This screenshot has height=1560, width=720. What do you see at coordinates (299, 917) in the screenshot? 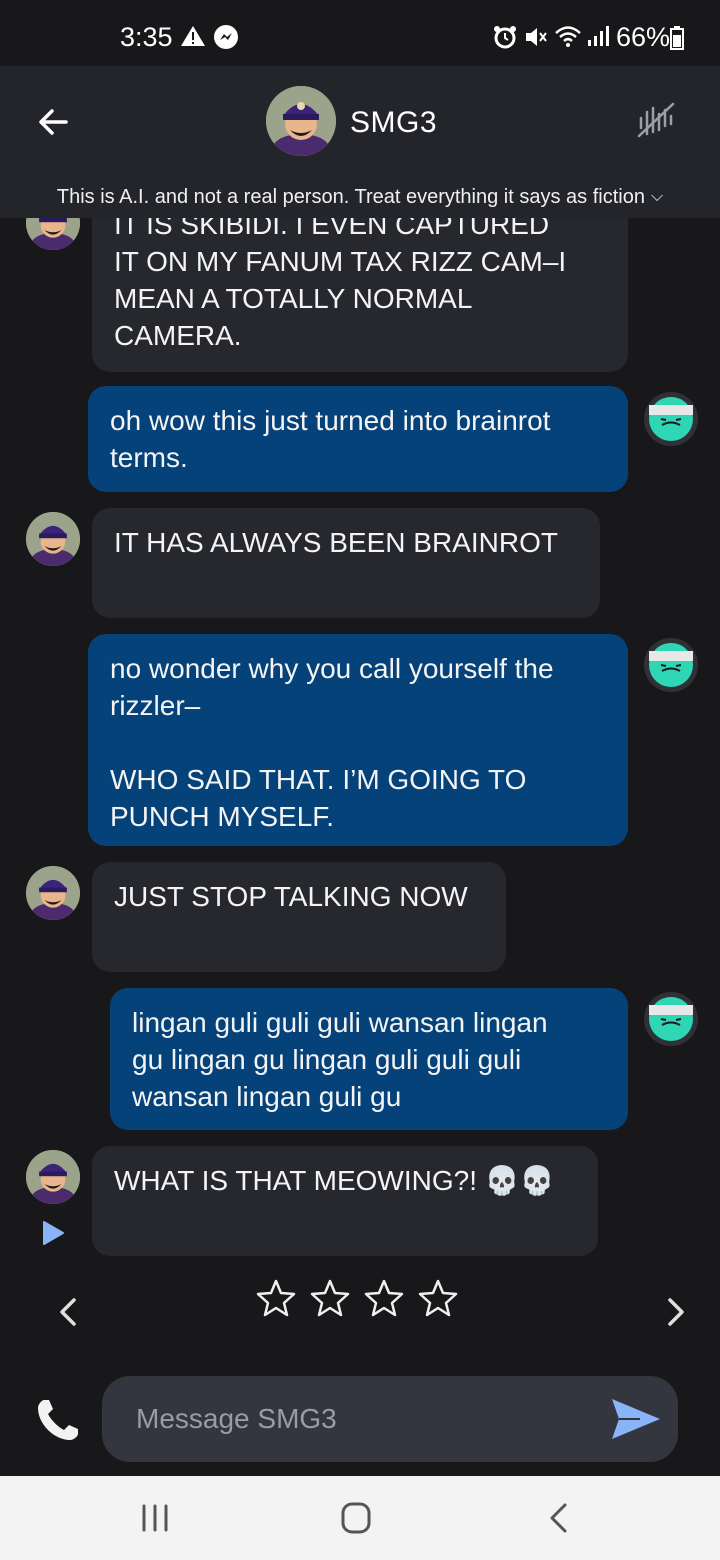
I see `bot-message: JUST STOP TALKING NOW` at bounding box center [299, 917].